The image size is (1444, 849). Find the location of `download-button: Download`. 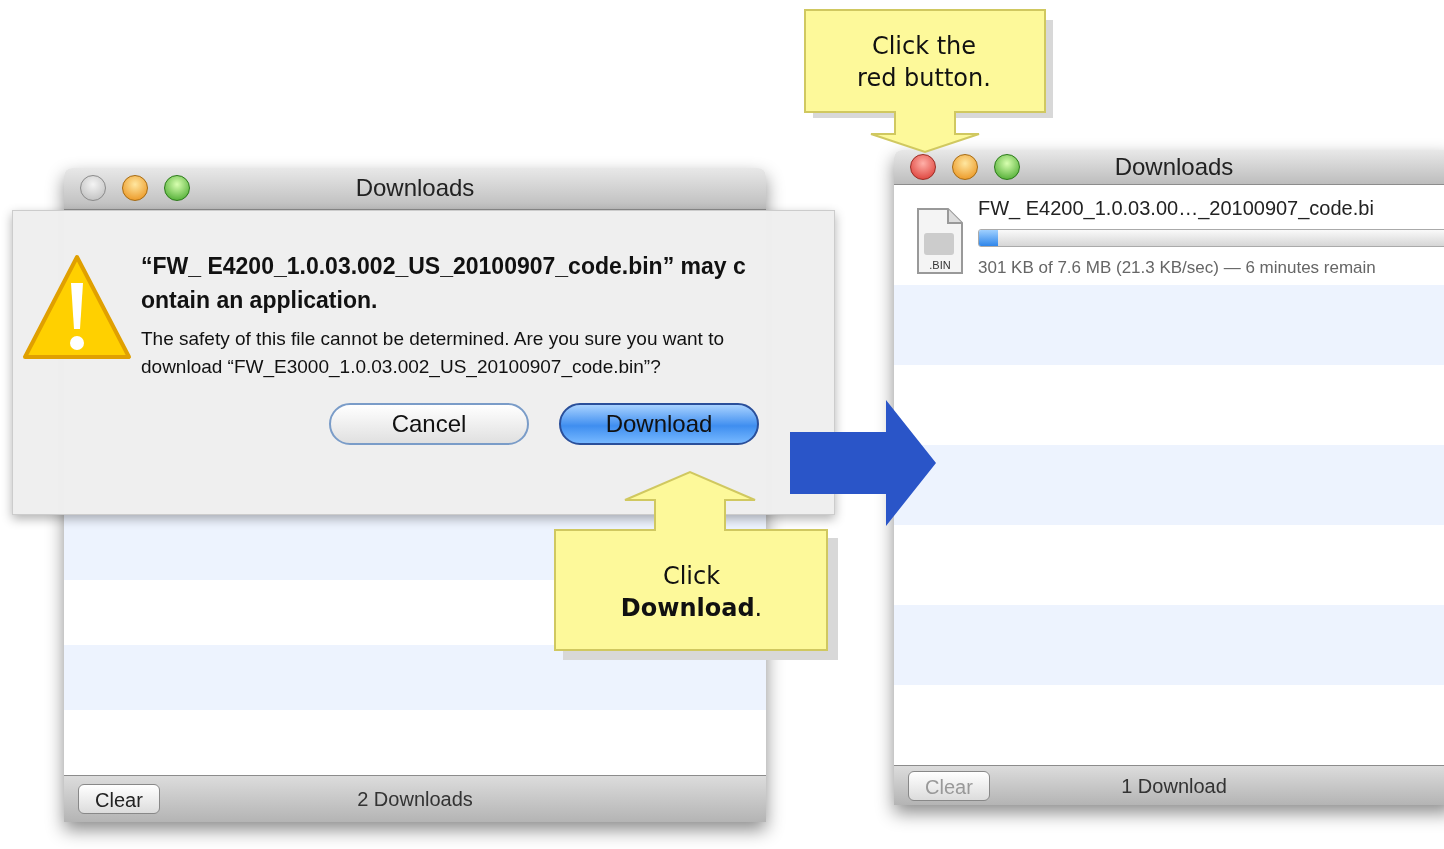

download-button: Download is located at coordinates (659, 424).